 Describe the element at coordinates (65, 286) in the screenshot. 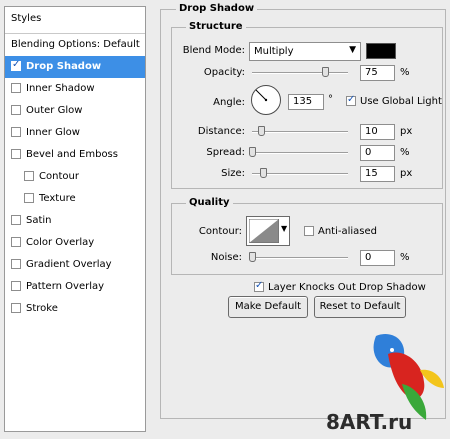

I see `style-item-label: Pattern Overlay` at that location.